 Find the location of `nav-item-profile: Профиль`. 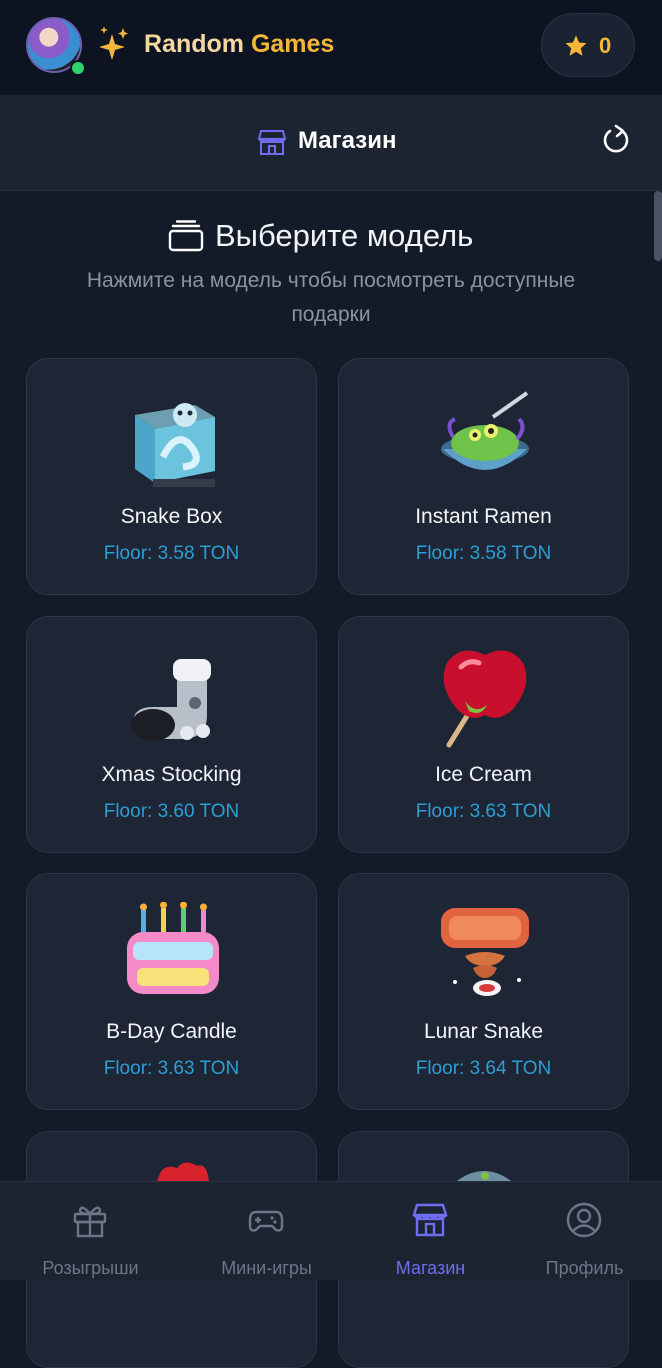

nav-item-profile: Профиль is located at coordinates (582, 1231).